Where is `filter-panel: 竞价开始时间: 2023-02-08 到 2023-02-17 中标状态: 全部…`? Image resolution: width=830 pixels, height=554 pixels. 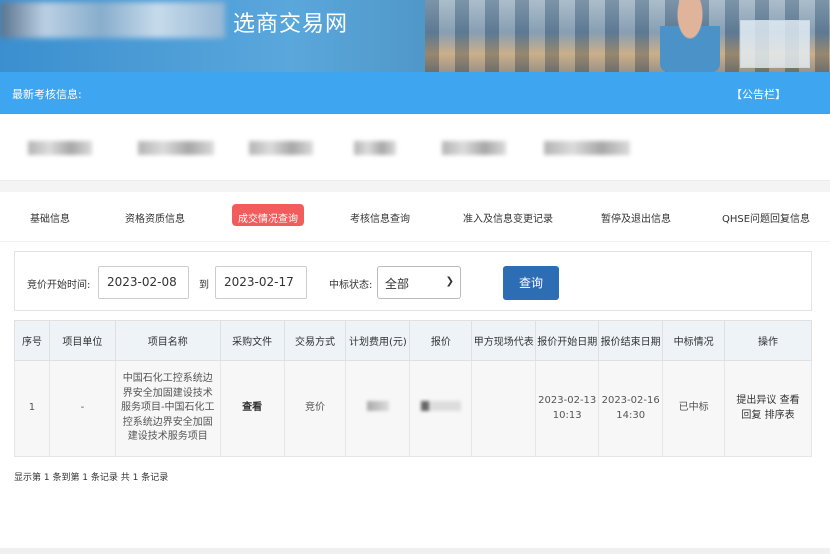
filter-panel: 竞价开始时间: 2023-02-08 到 2023-02-17 中标状态: 全部… is located at coordinates (413, 281).